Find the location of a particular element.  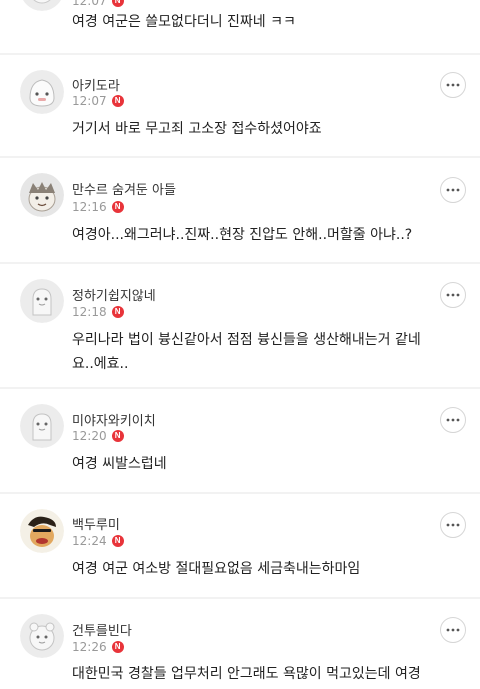

comment-meta: 12:16 N is located at coordinates (98, 207).